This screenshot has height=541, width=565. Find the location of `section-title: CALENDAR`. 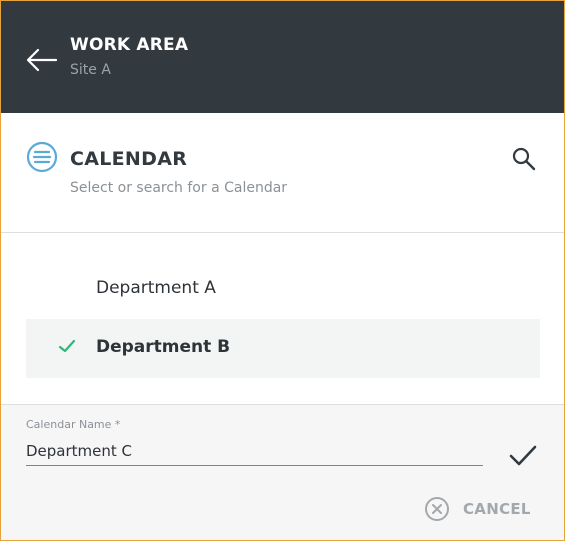

section-title: CALENDAR is located at coordinates (129, 159).